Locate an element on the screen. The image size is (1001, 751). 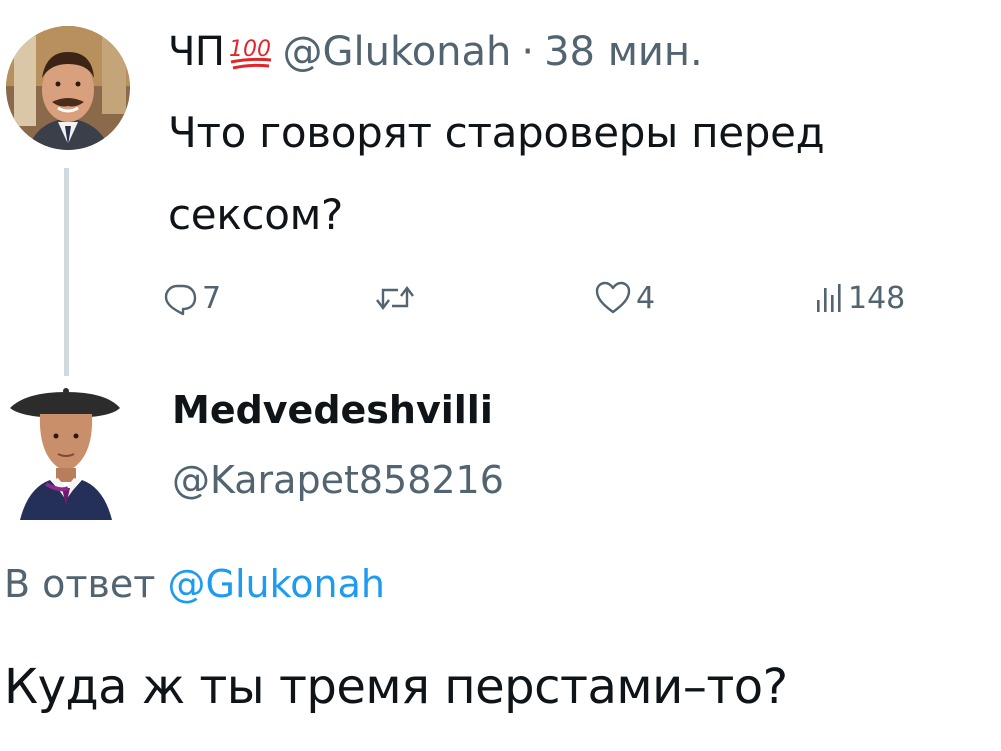
hundred-points-icon: 100 is located at coordinates (251, 52).